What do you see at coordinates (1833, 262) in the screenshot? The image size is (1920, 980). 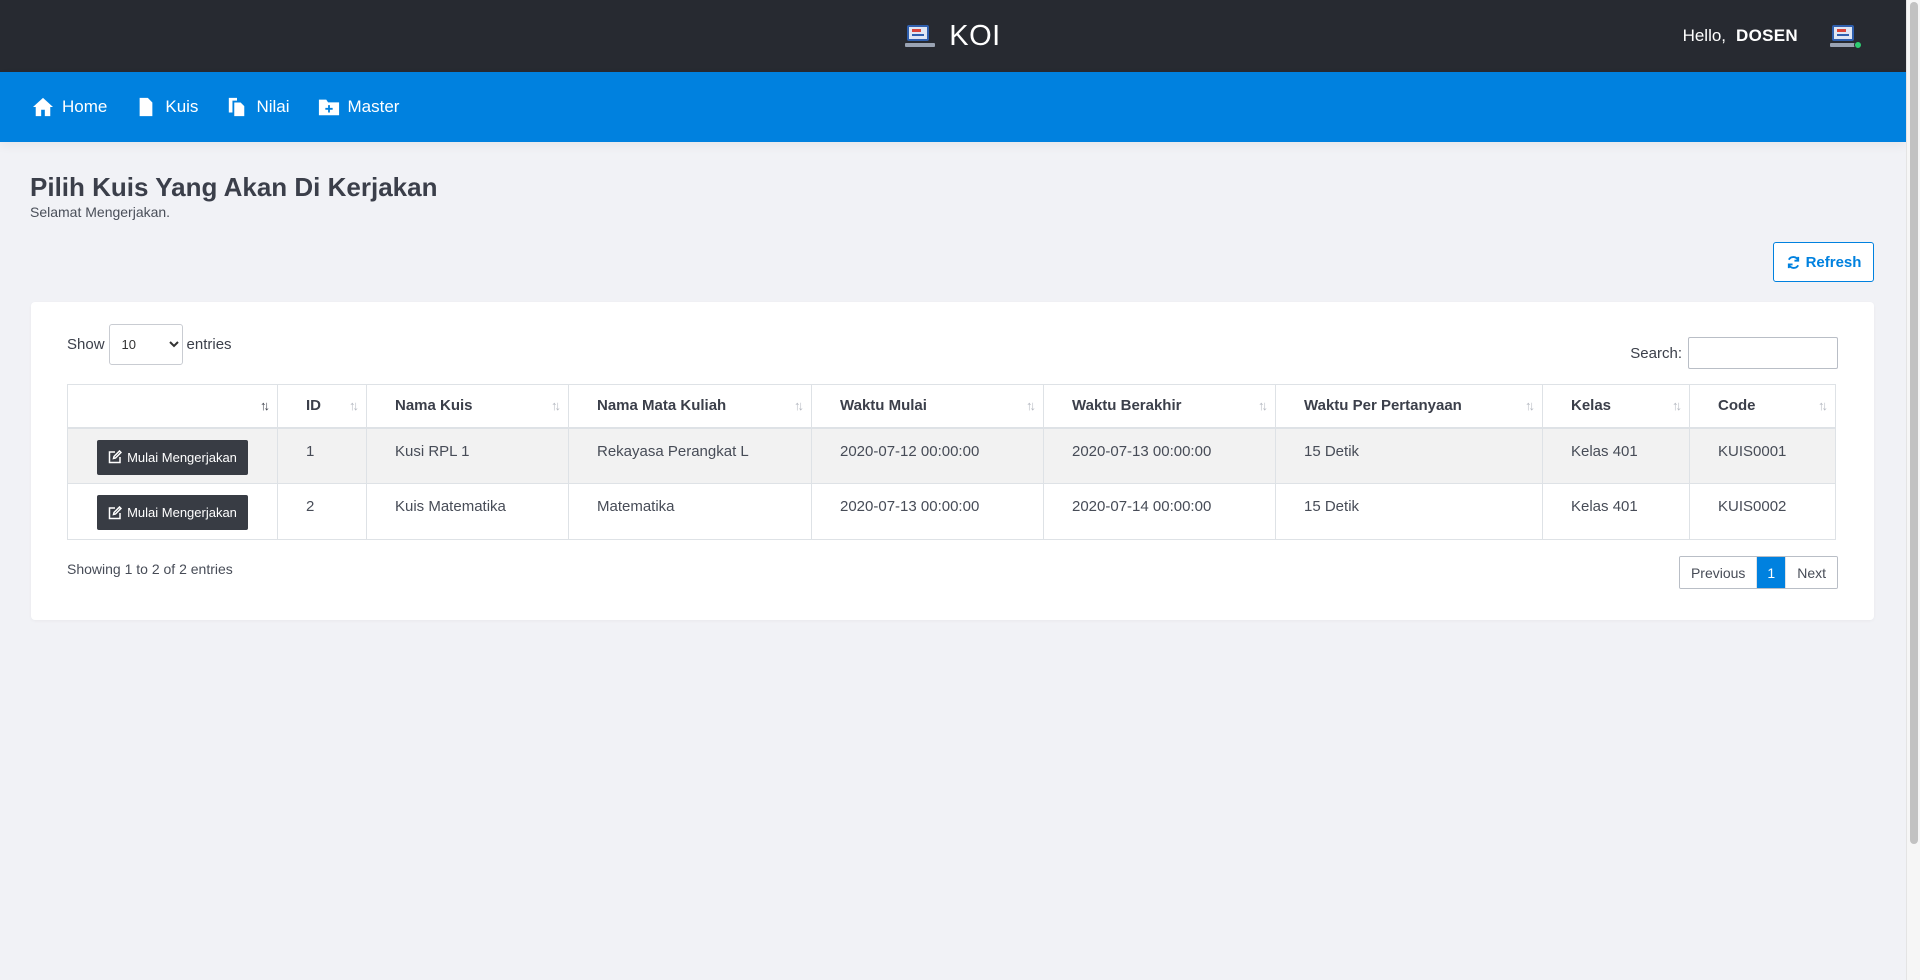 I see `refresh-label: Refresh` at bounding box center [1833, 262].